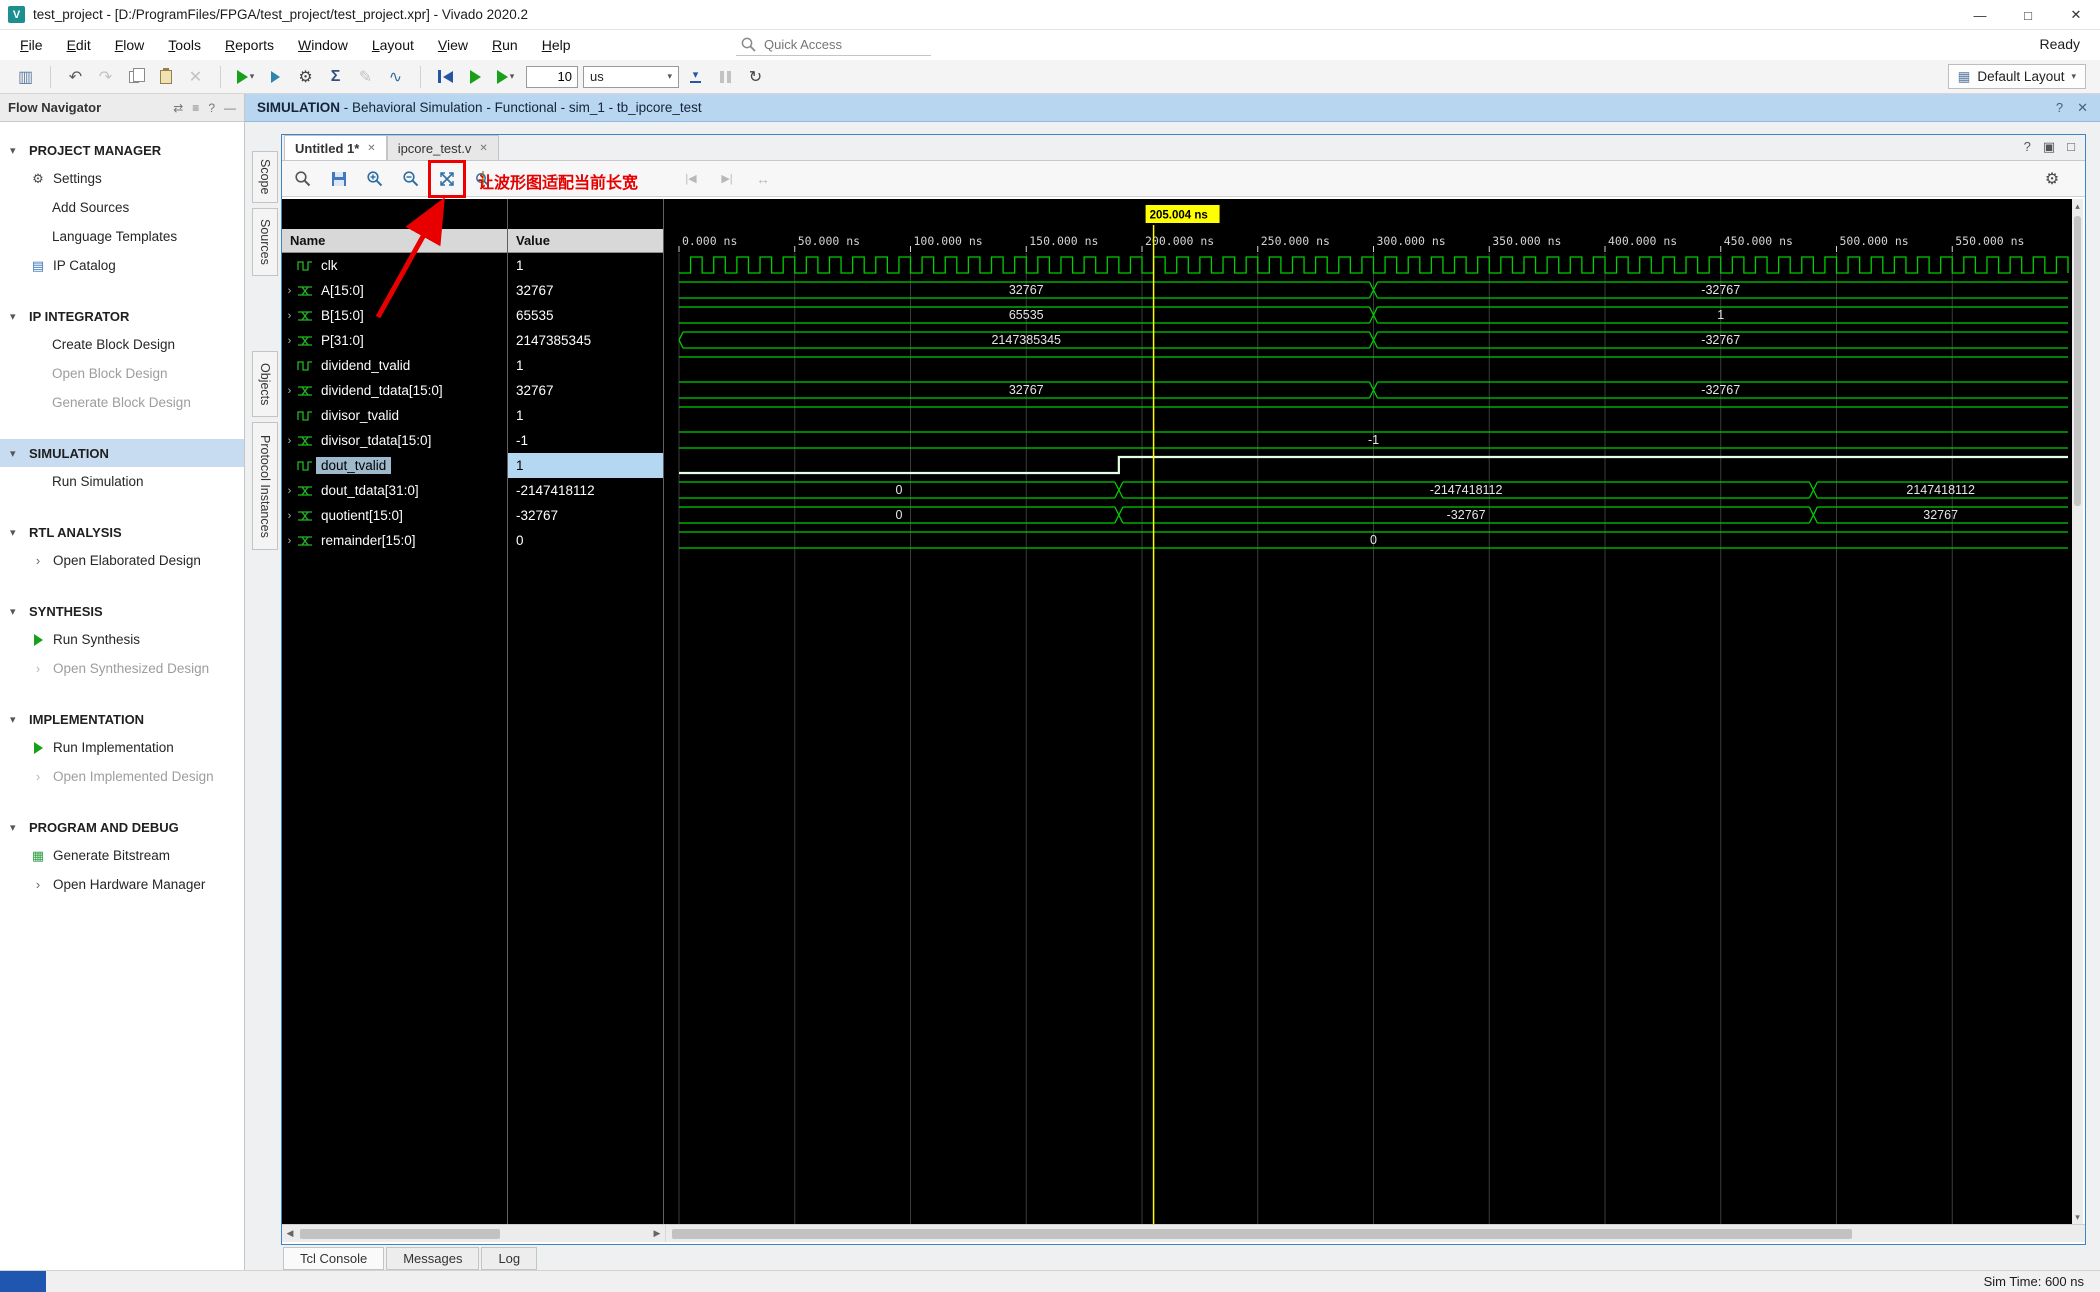 Image resolution: width=2100 pixels, height=1292 pixels. I want to click on probe-icon: ∿, so click(395, 76).